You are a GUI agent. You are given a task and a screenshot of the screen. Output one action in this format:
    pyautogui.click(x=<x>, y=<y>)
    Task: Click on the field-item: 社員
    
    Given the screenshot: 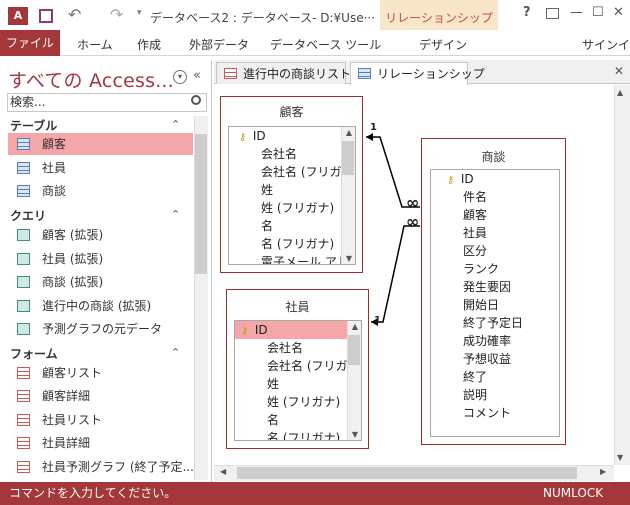 What is the action you would take?
    pyautogui.click(x=500, y=233)
    